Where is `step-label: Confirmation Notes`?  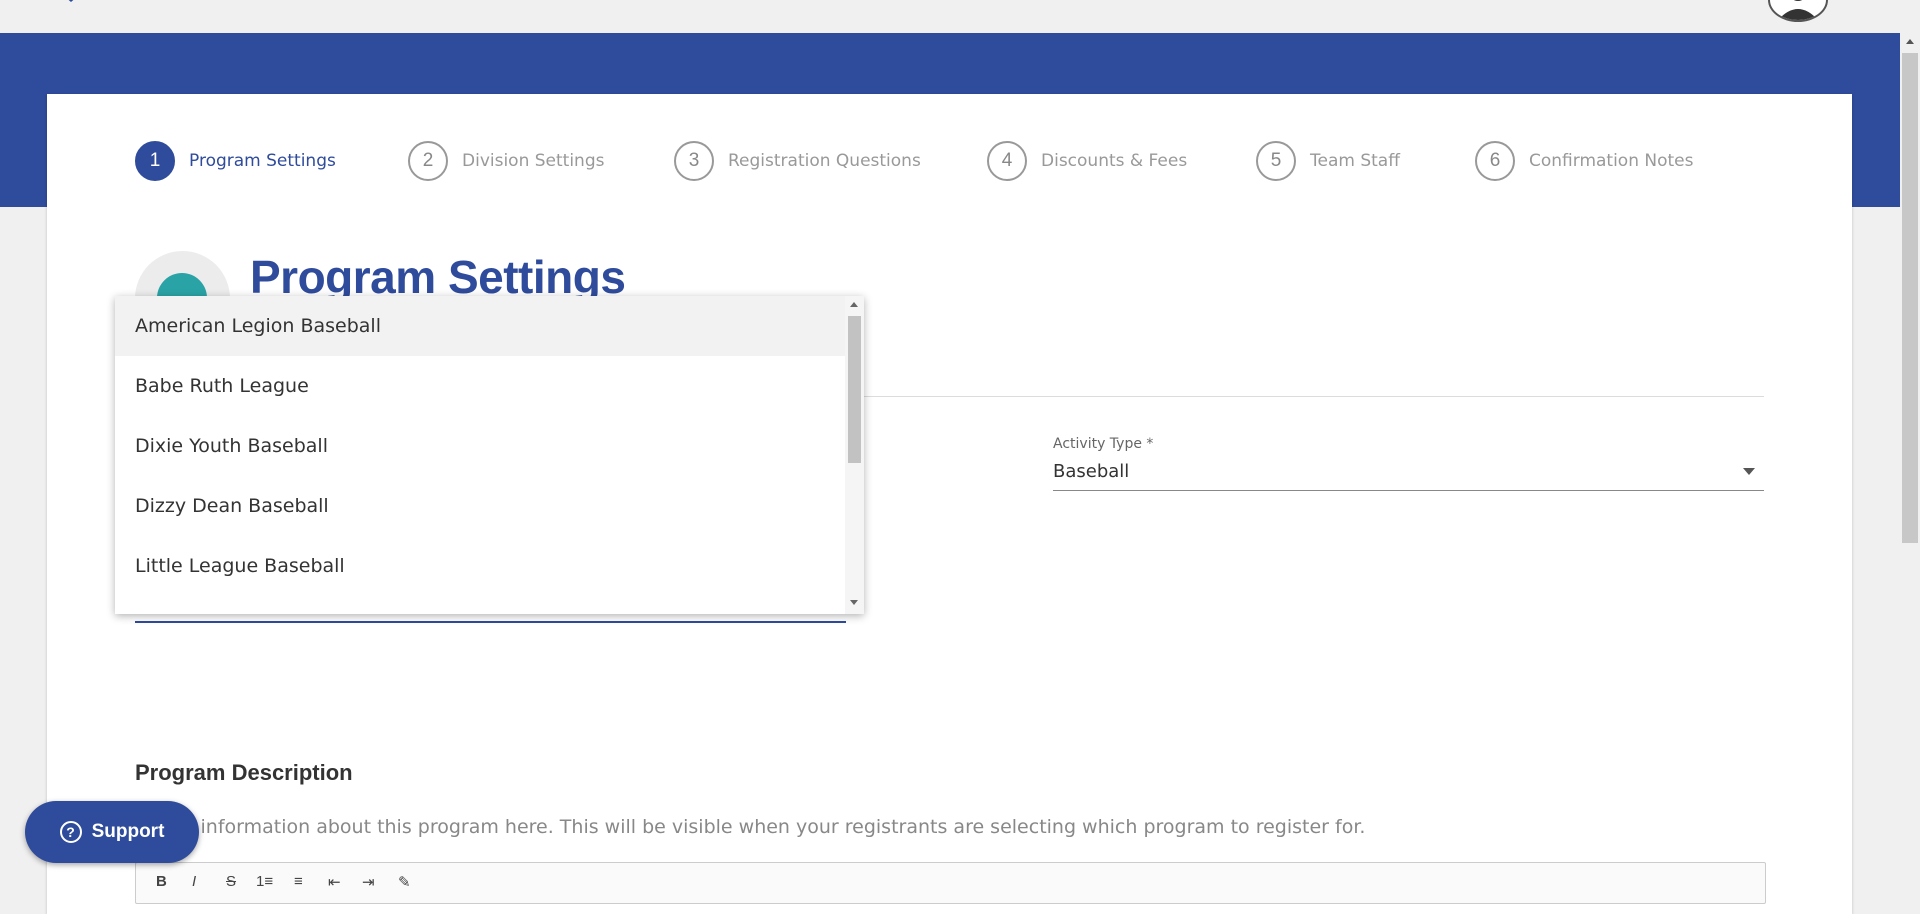 step-label: Confirmation Notes is located at coordinates (1611, 161).